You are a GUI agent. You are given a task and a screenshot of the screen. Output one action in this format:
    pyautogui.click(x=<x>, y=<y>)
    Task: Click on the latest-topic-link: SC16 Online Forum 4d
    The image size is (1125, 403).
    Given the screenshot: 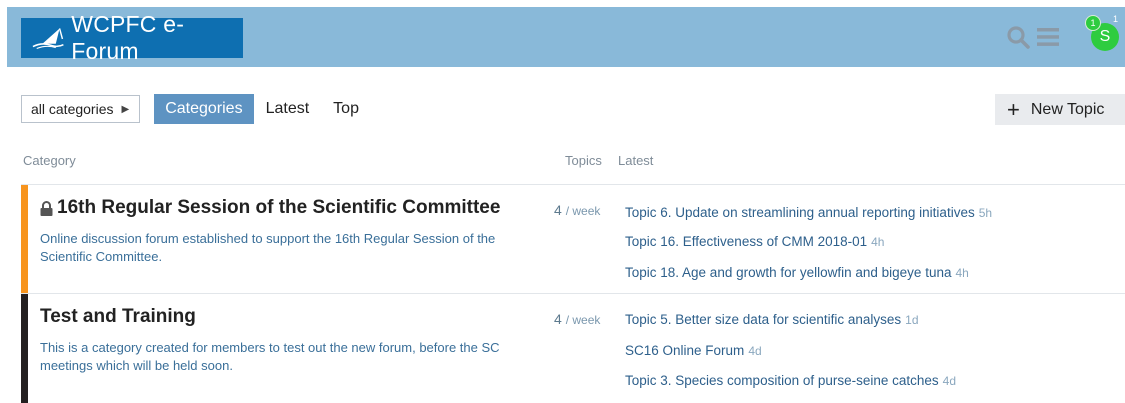 What is the action you would take?
    pyautogui.click(x=693, y=350)
    